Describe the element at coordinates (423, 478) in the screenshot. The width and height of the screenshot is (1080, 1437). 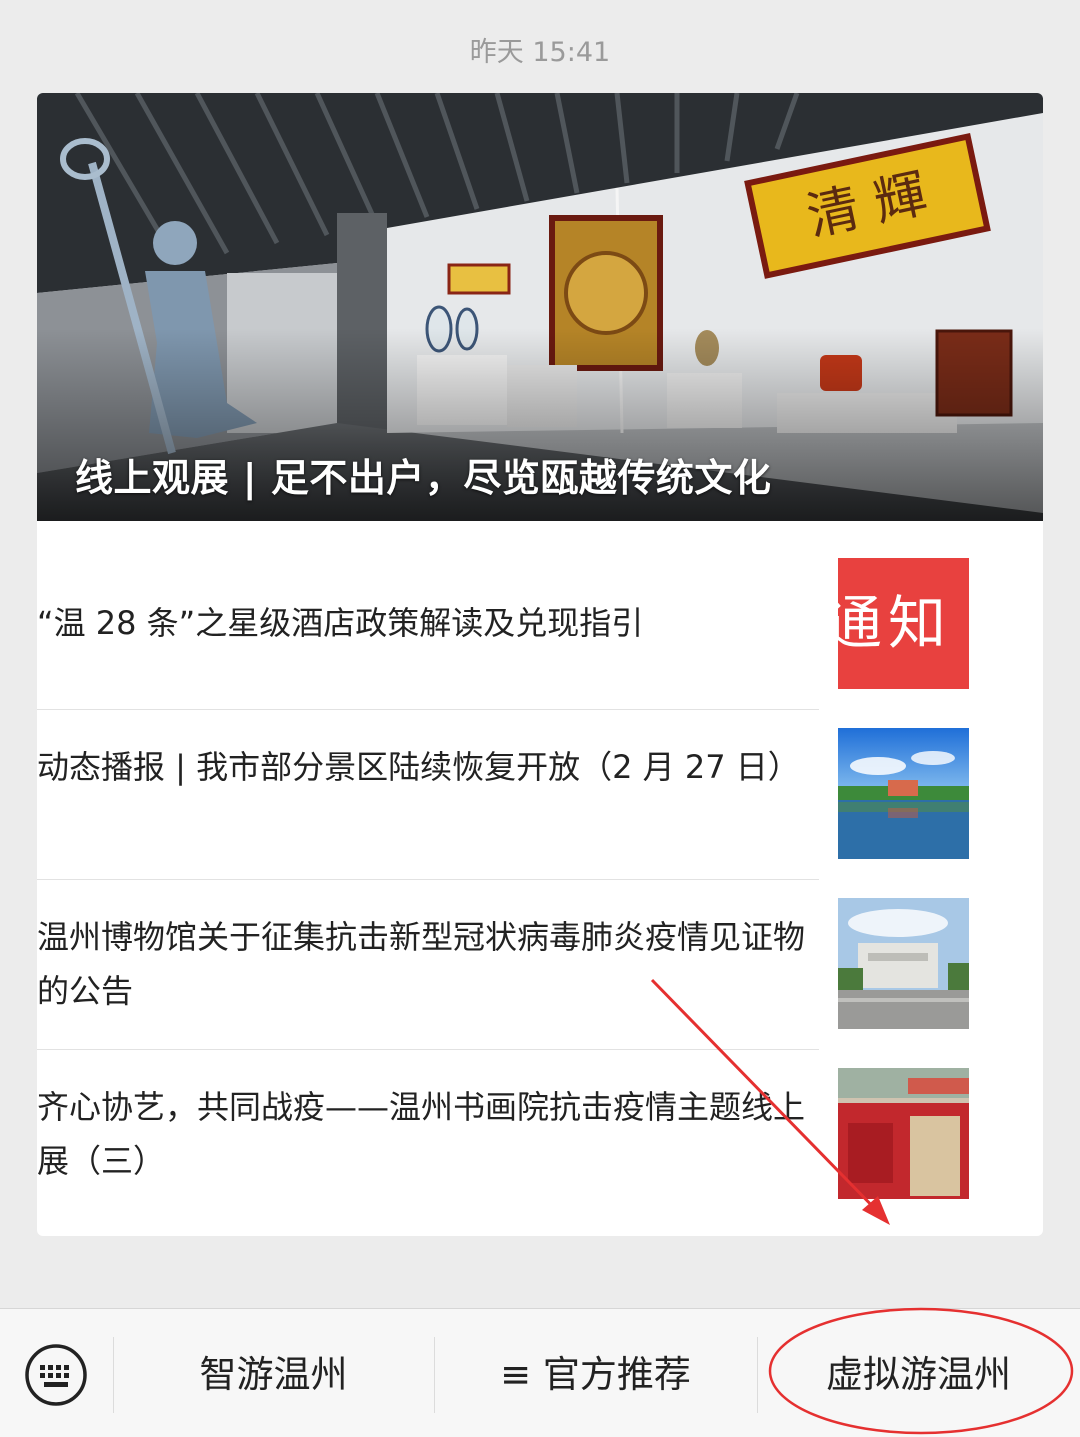
I see `hero-title: 线上观展 | 足不出户，尽览瓯越传统文化` at that location.